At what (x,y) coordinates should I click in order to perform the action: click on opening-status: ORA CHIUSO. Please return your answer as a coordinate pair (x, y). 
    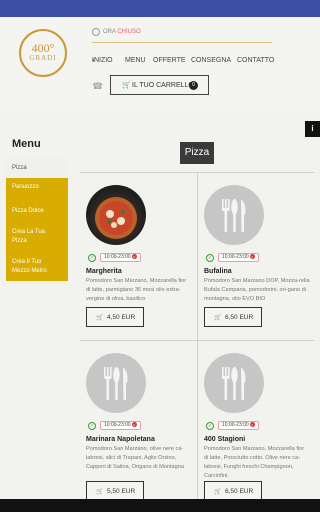
    Looking at the image, I should click on (122, 32).